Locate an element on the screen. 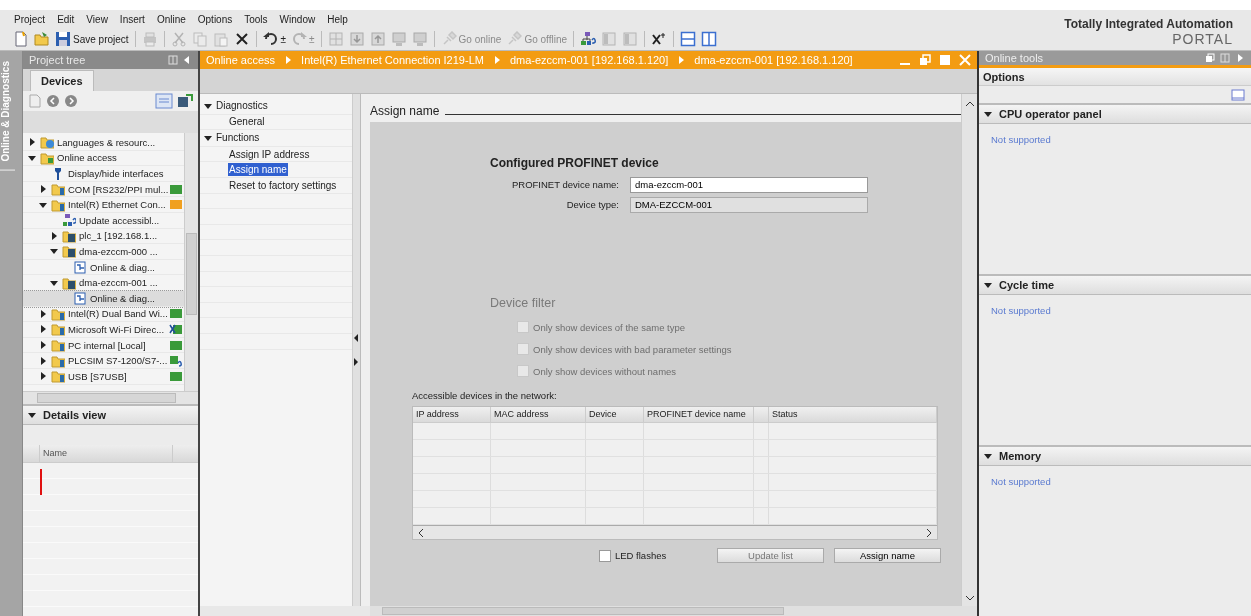 Image resolution: width=1251 pixels, height=616 pixels. nav-item: Reset to factory settings is located at coordinates (283, 185).